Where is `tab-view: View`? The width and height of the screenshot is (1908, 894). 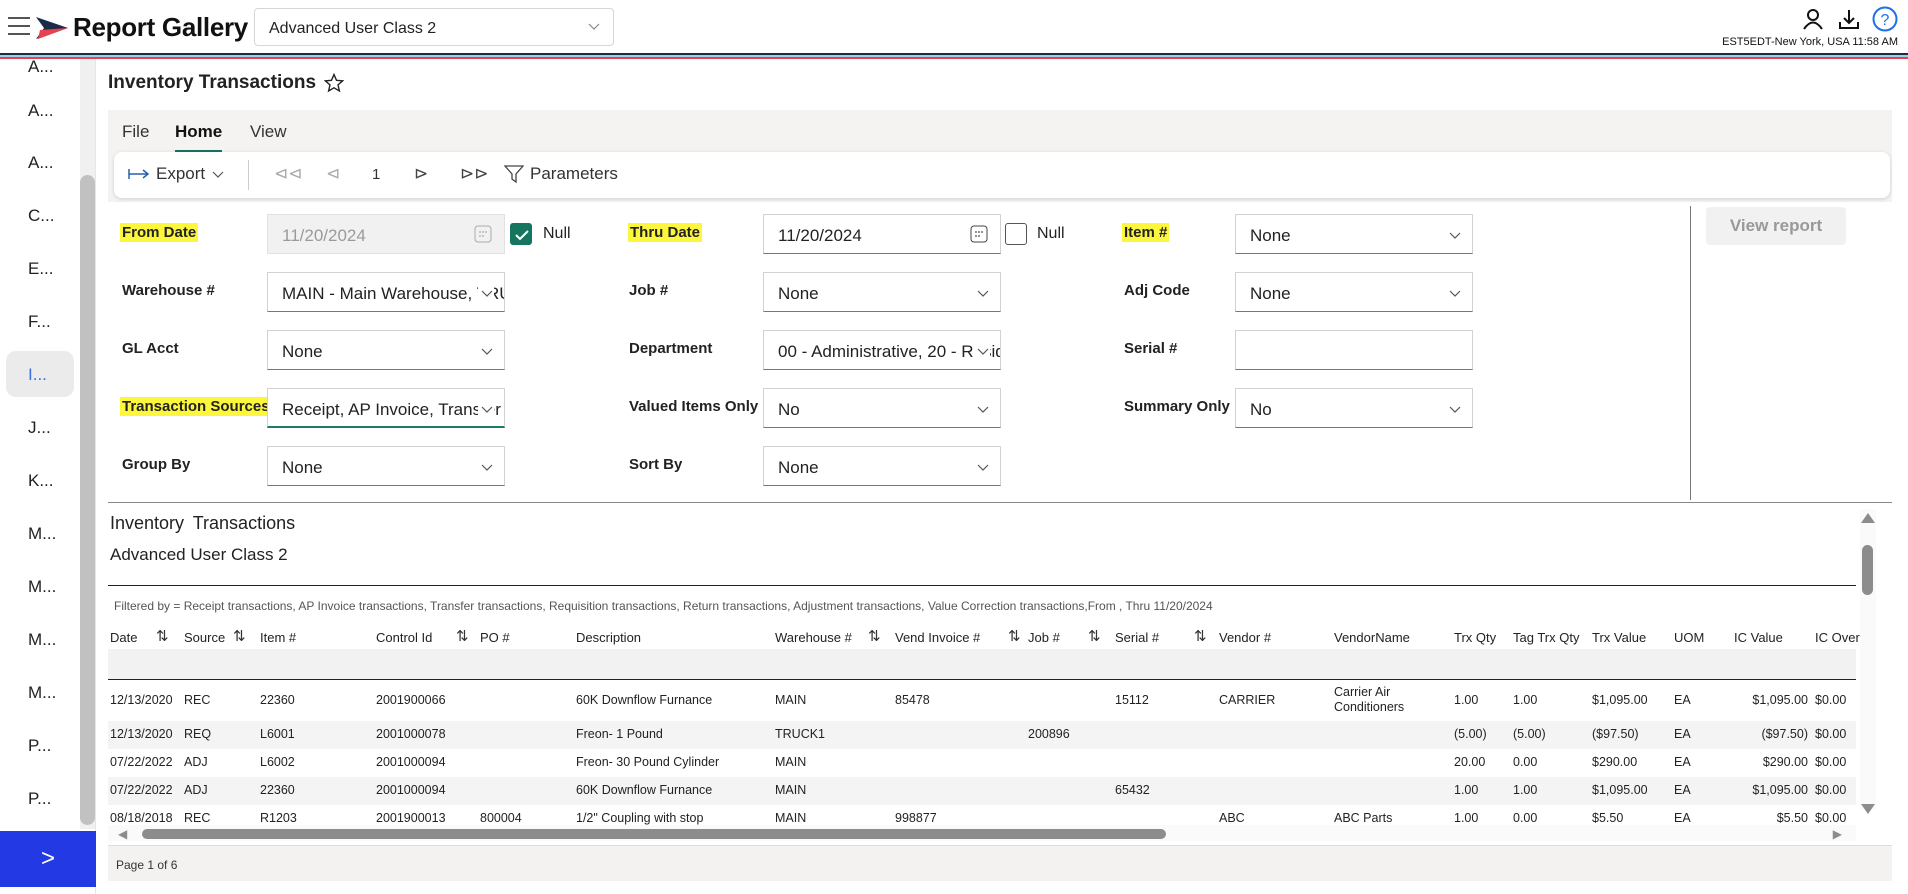
tab-view: View is located at coordinates (268, 136).